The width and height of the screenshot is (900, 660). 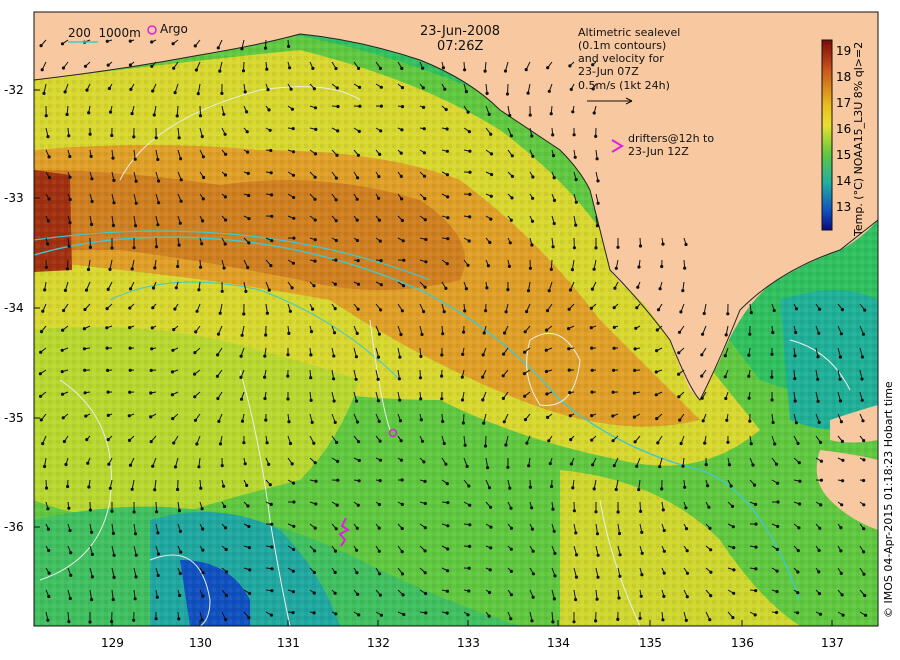 I want to click on colorbar-tick: 17, so click(x=844, y=103).